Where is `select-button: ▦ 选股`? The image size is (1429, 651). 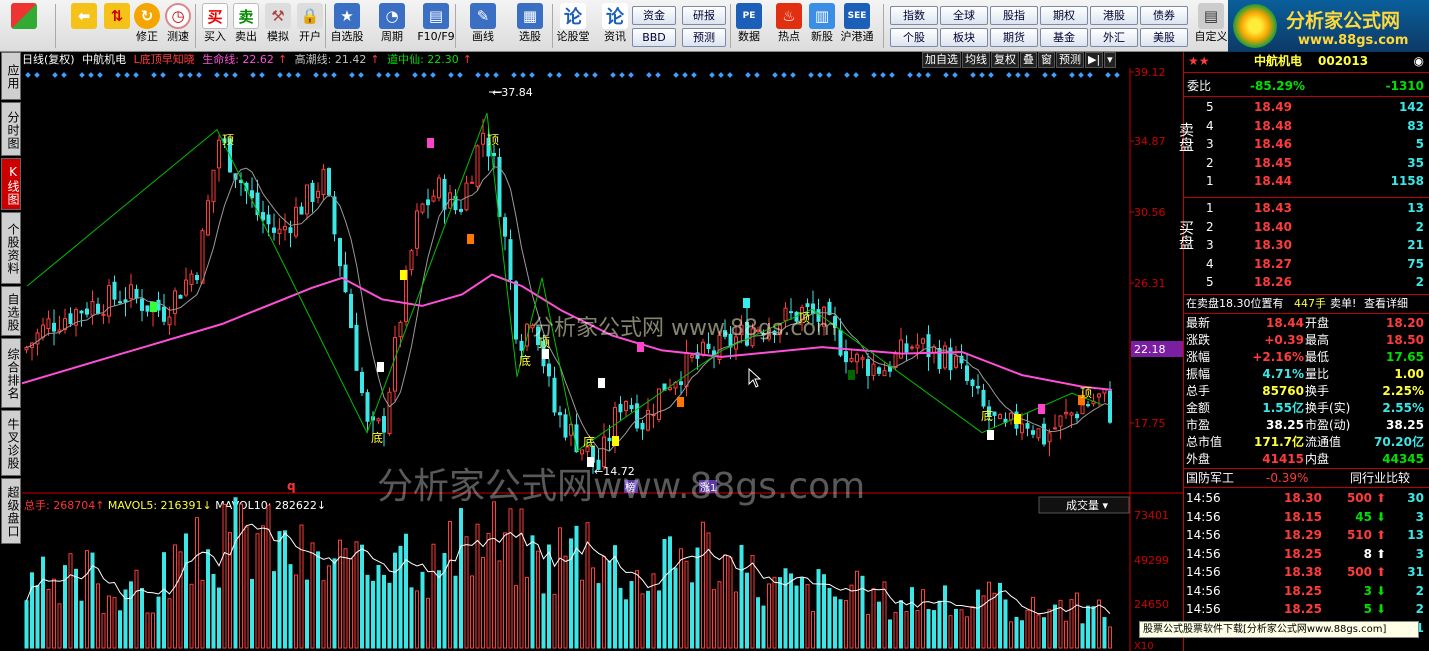 select-button: ▦ 选股 is located at coordinates (530, 26).